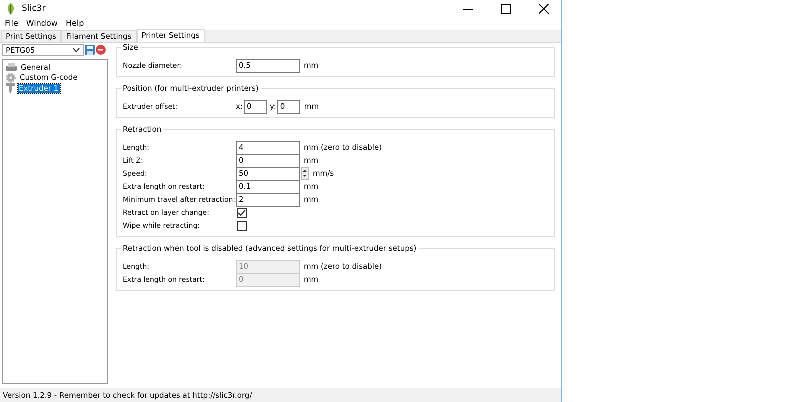 The width and height of the screenshot is (800, 402). I want to click on window-title: Slic3r, so click(34, 9).